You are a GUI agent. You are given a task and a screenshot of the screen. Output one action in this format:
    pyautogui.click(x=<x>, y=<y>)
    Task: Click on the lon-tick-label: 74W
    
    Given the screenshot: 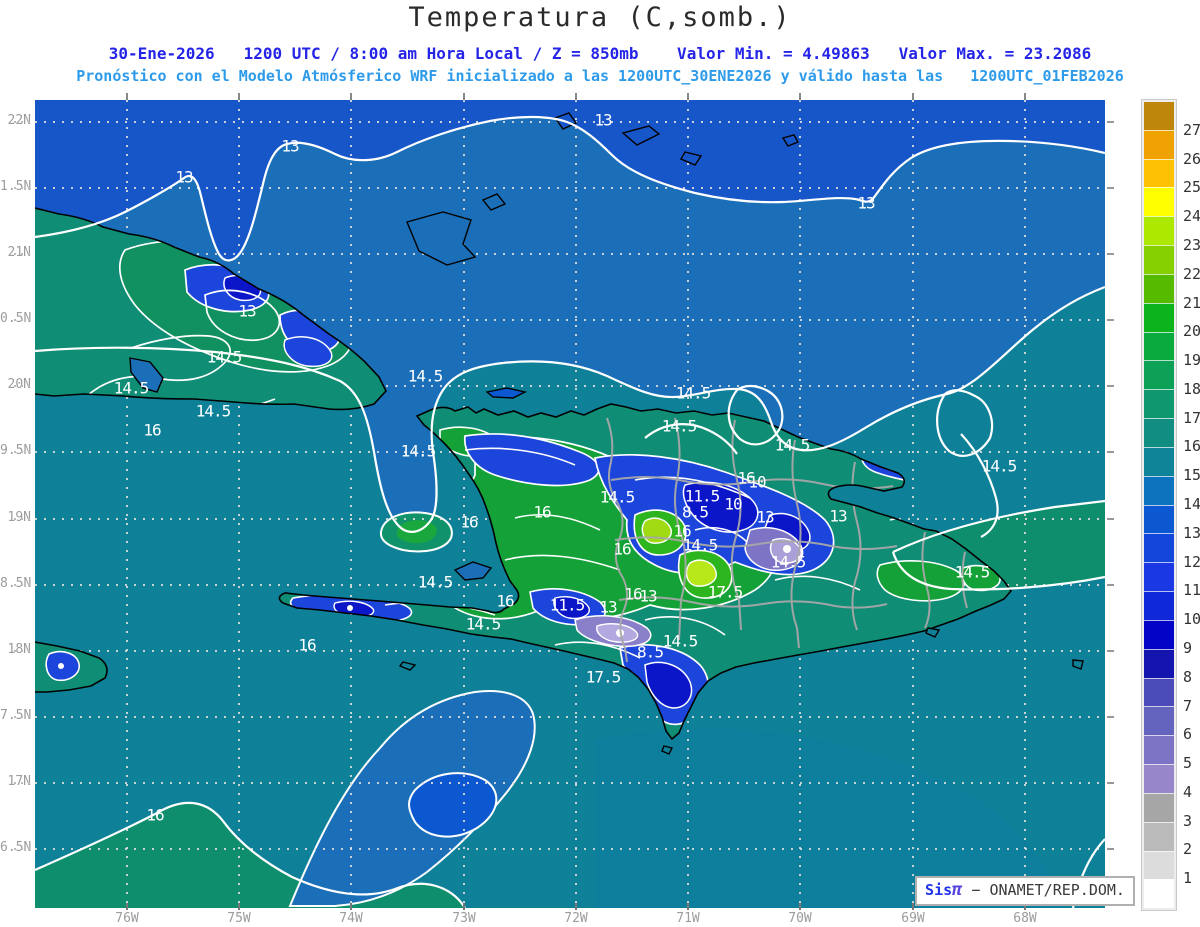 What is the action you would take?
    pyautogui.click(x=351, y=918)
    